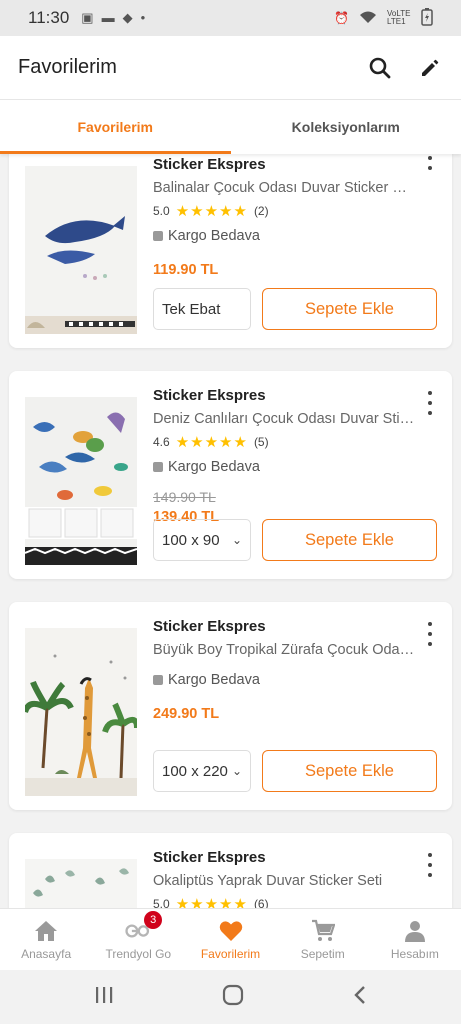  What do you see at coordinates (323, 931) in the screenshot?
I see `cart-icon` at bounding box center [323, 931].